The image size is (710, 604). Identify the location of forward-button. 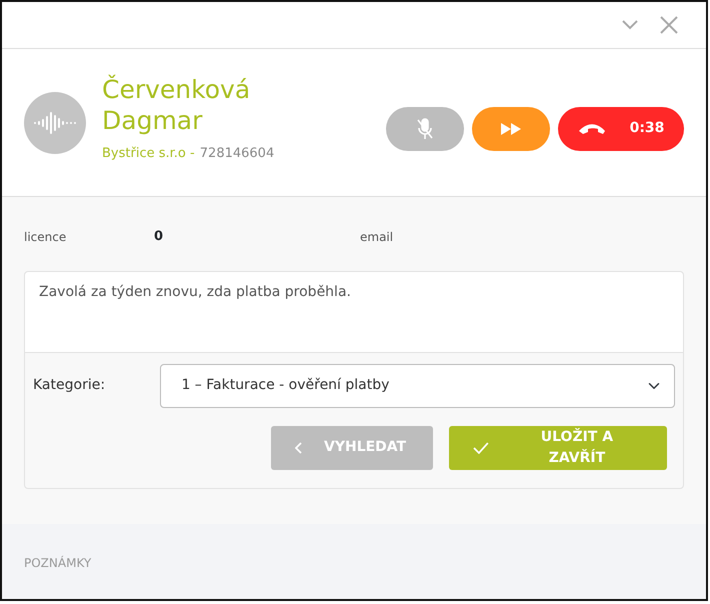
(511, 128).